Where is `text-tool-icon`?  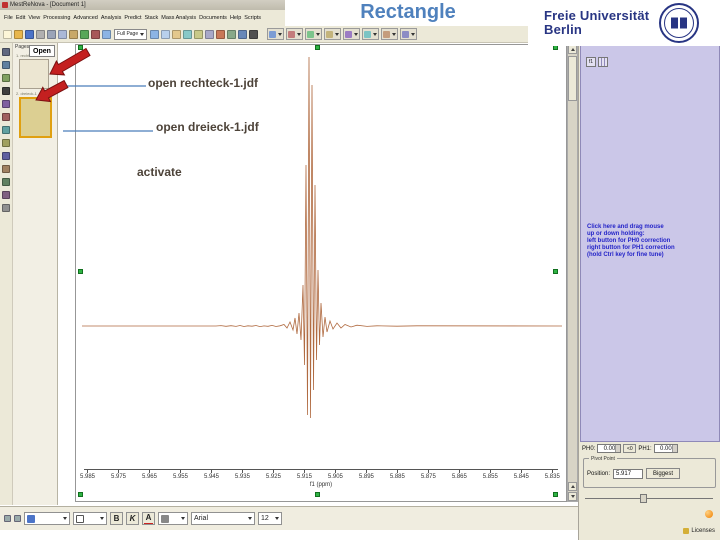 text-tool-icon is located at coordinates (254, 34).